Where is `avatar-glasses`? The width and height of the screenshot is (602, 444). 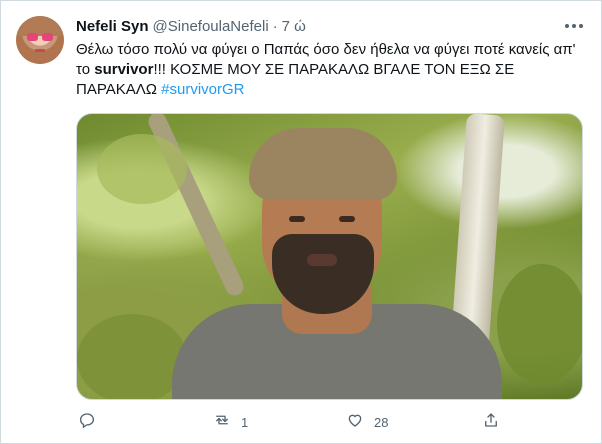
avatar-glasses is located at coordinates (40, 37).